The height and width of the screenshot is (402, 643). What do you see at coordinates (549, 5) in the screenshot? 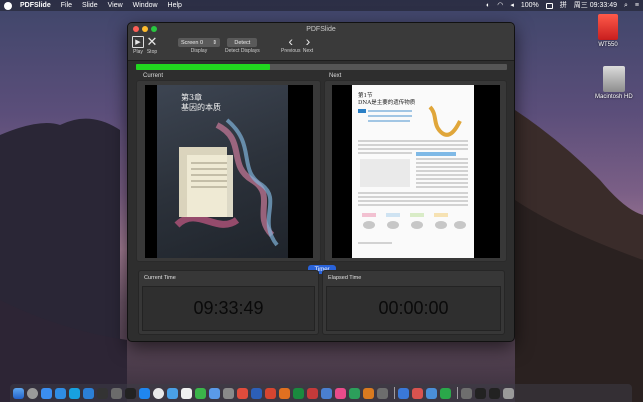
I see `battery-icon` at bounding box center [549, 5].